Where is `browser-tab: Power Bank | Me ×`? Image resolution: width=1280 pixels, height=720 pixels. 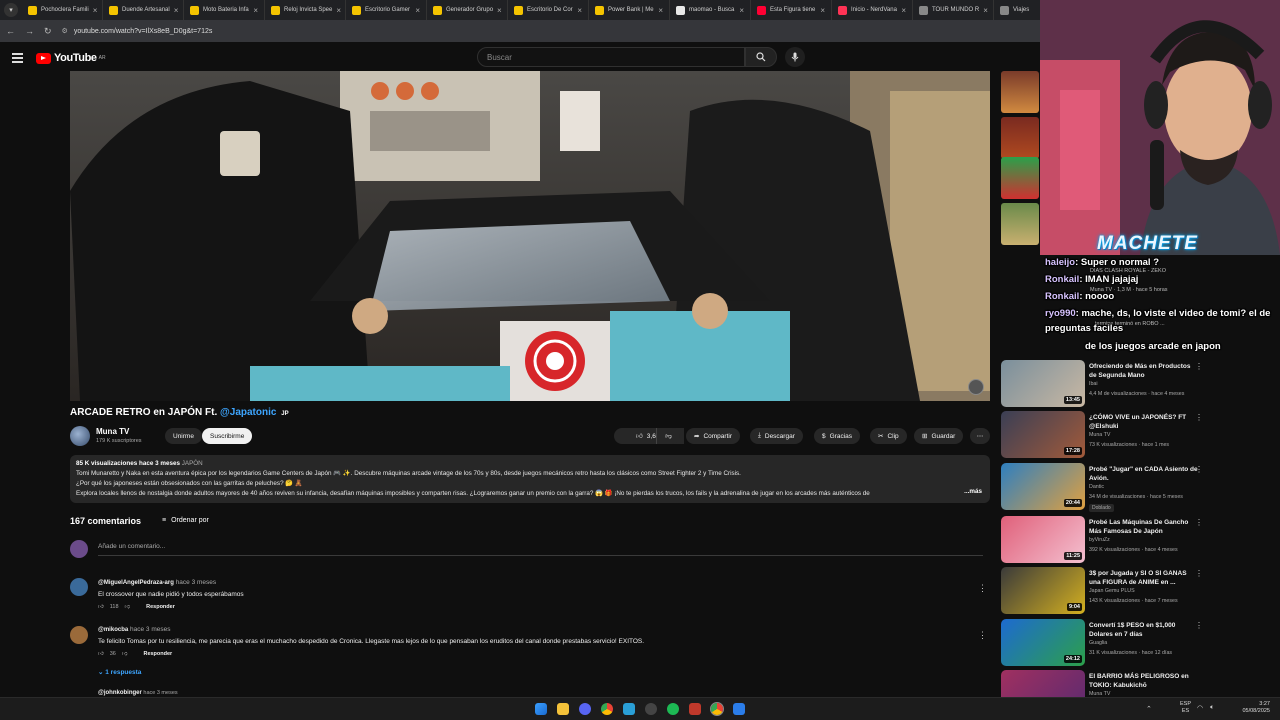
browser-tab: Power Bank | Me × is located at coordinates (629, 10).